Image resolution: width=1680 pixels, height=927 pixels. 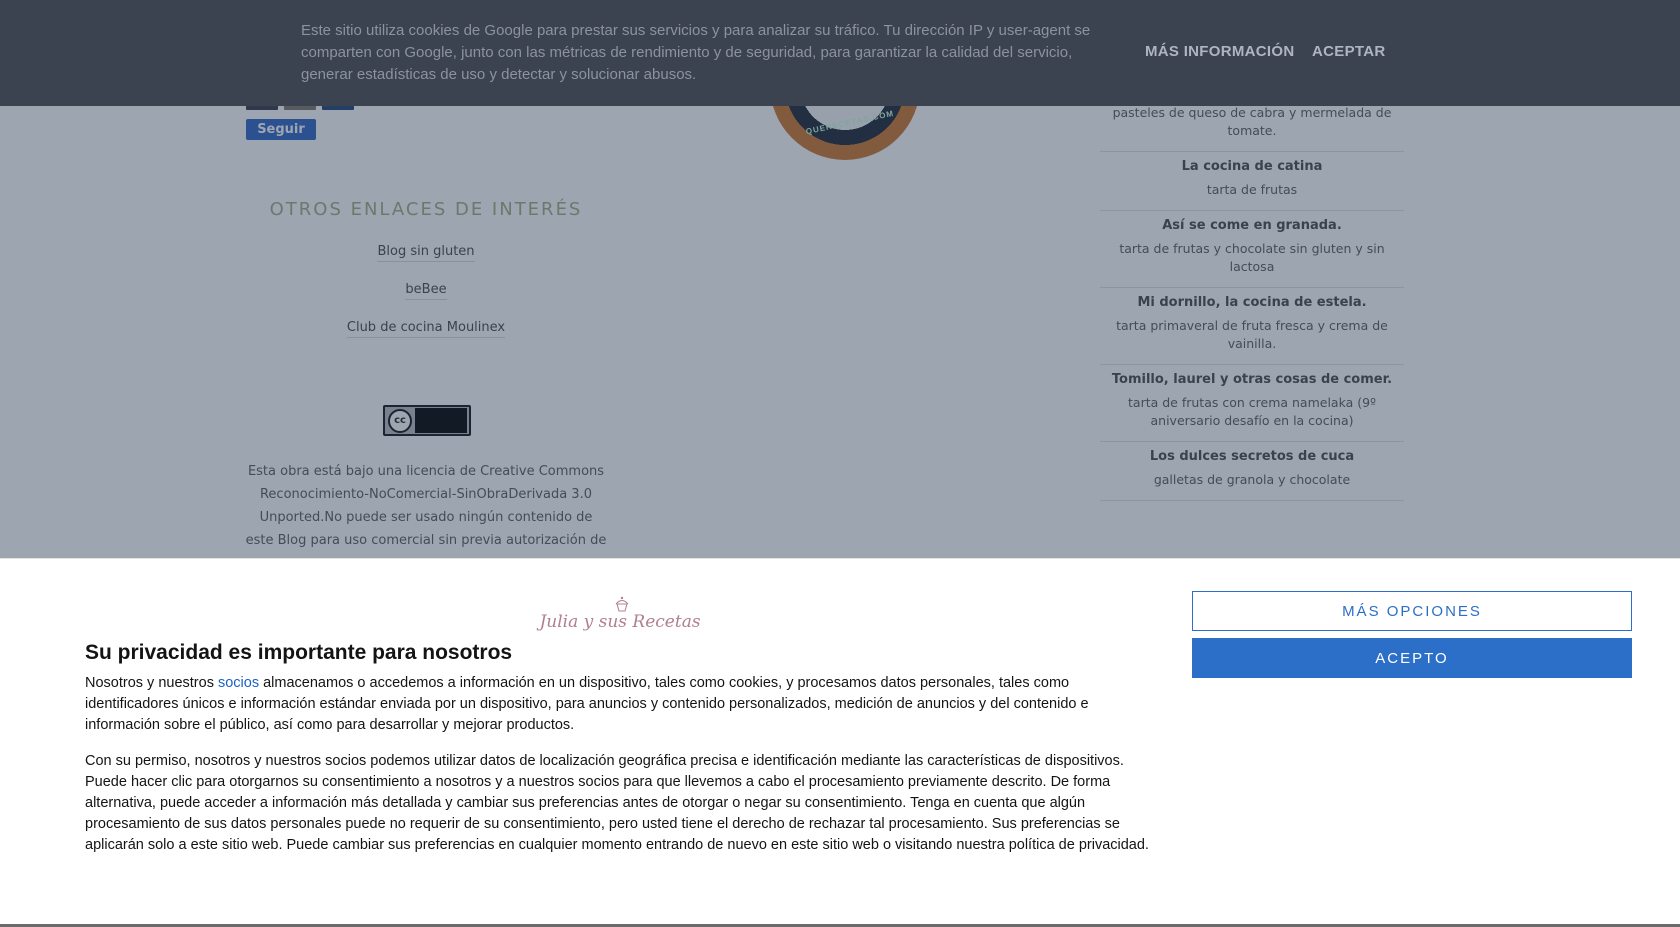 What do you see at coordinates (1412, 611) in the screenshot?
I see `more-options-button: MÁS OPCIONES` at bounding box center [1412, 611].